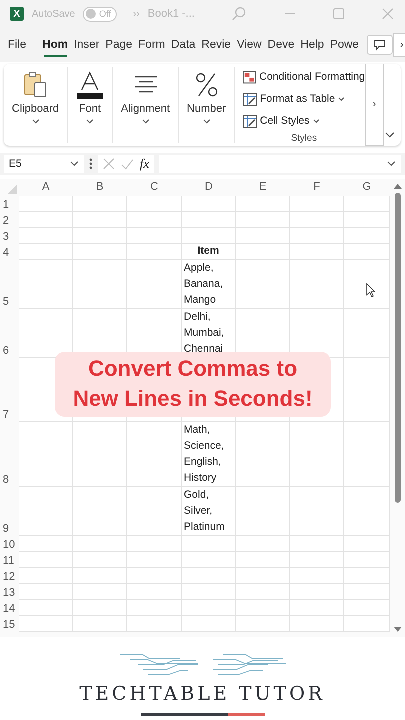 Image resolution: width=405 pixels, height=720 pixels. What do you see at coordinates (339, 14) in the screenshot?
I see `maximize-icon` at bounding box center [339, 14].